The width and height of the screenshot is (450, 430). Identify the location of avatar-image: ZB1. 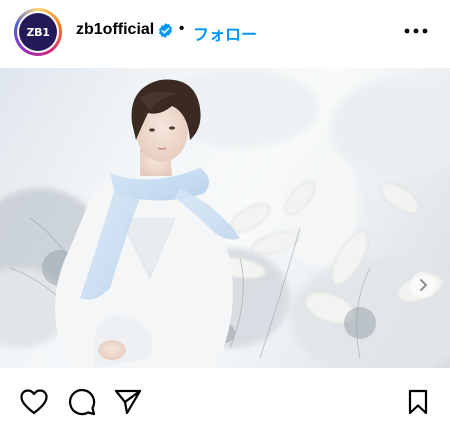
(38, 32).